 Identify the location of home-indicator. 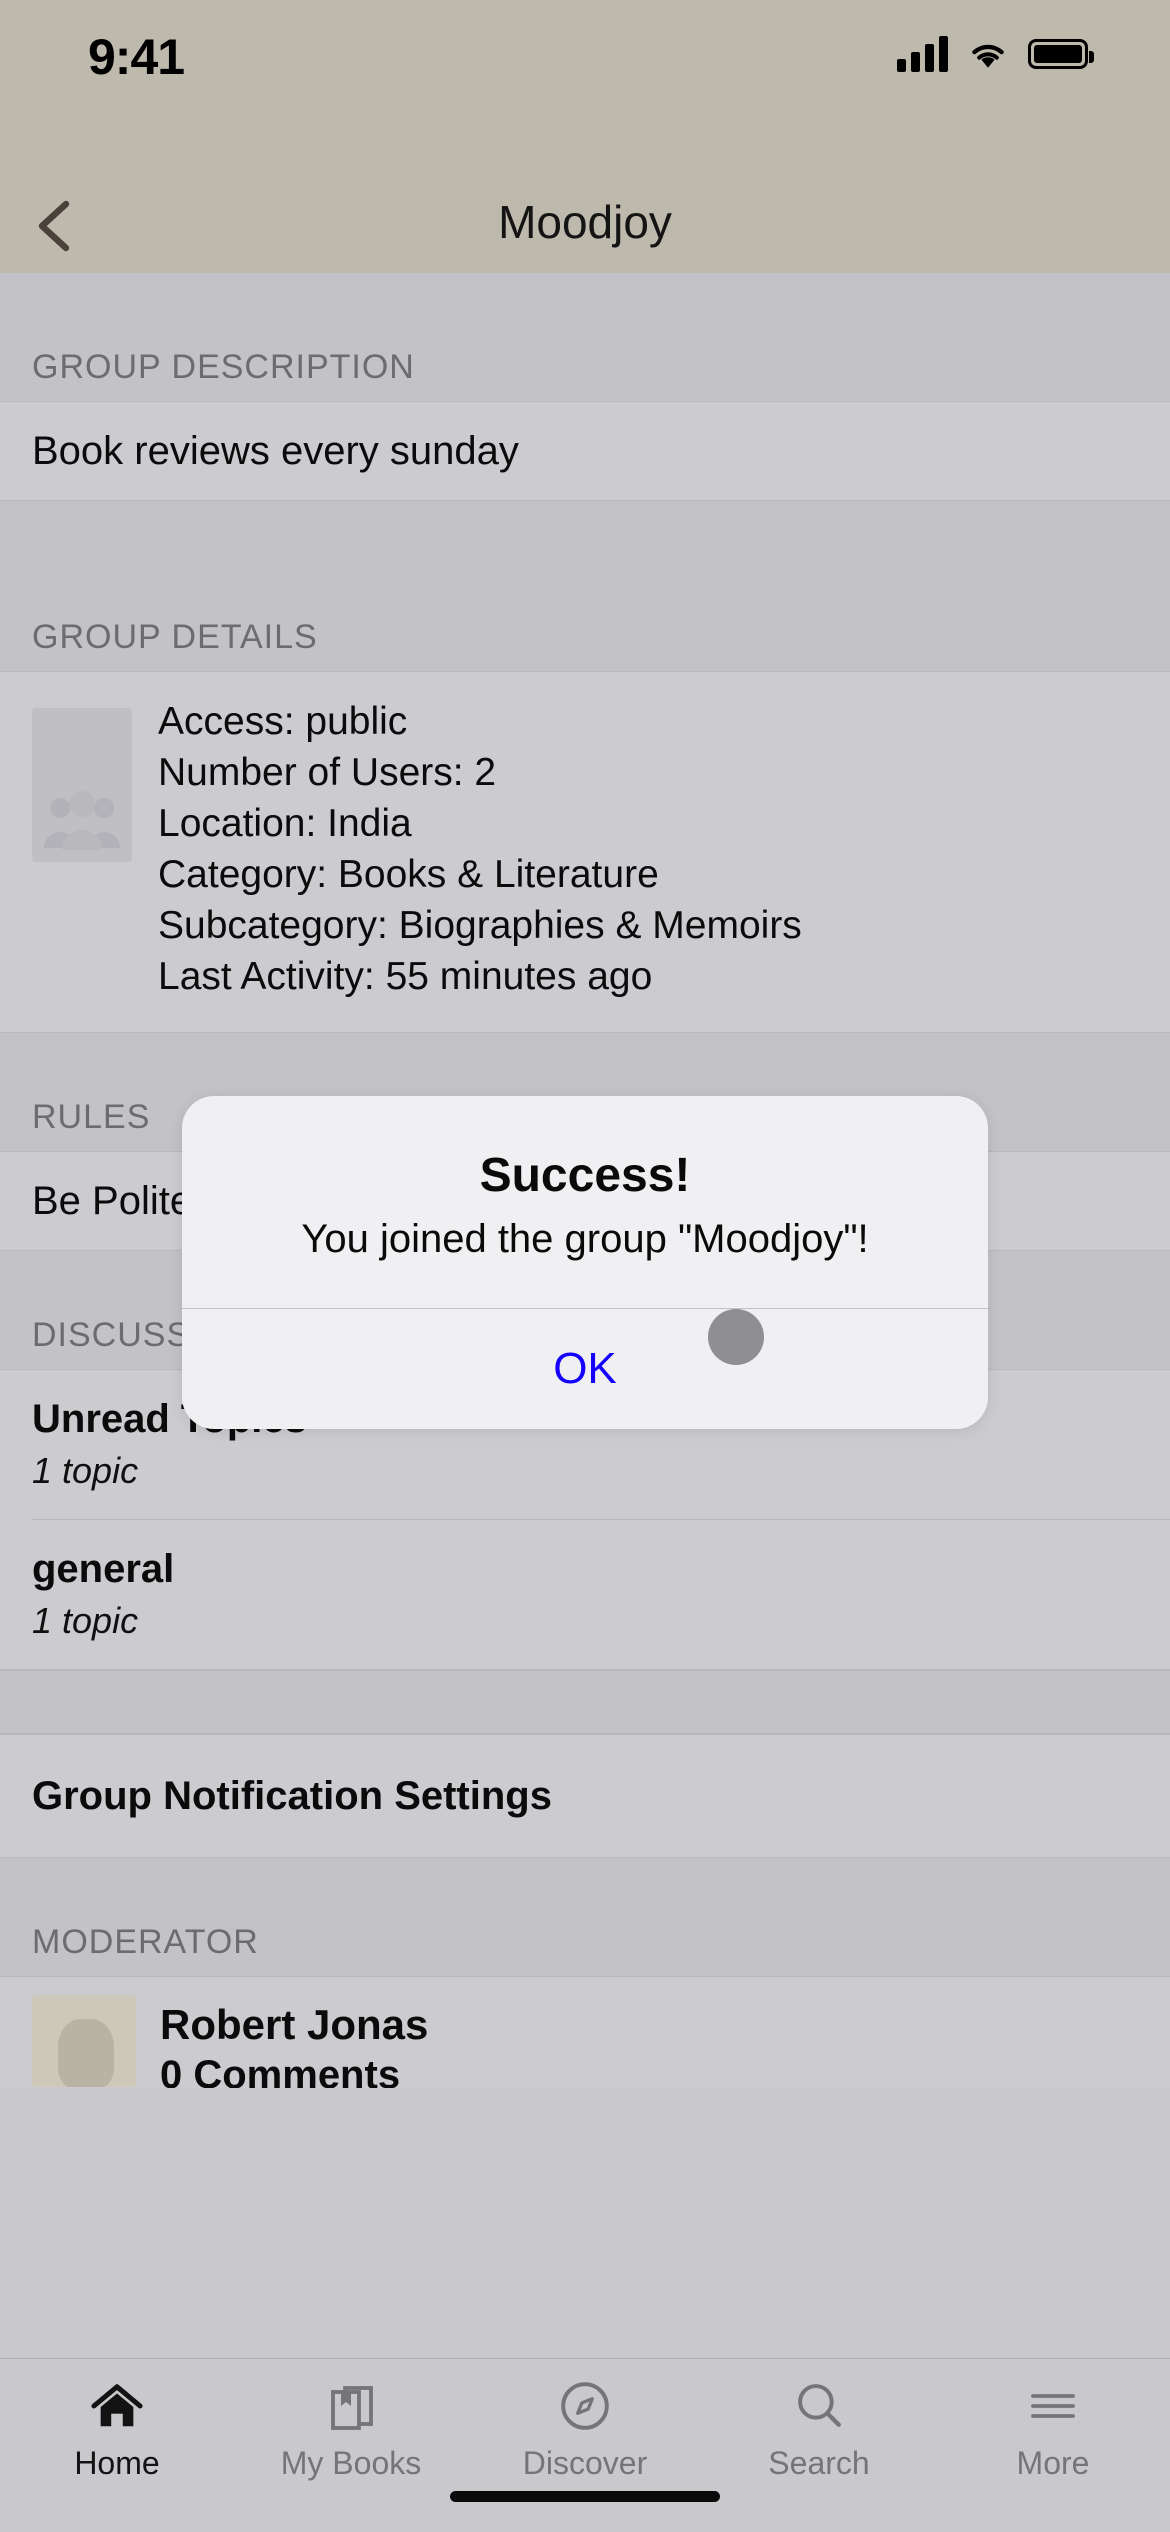
(585, 2496).